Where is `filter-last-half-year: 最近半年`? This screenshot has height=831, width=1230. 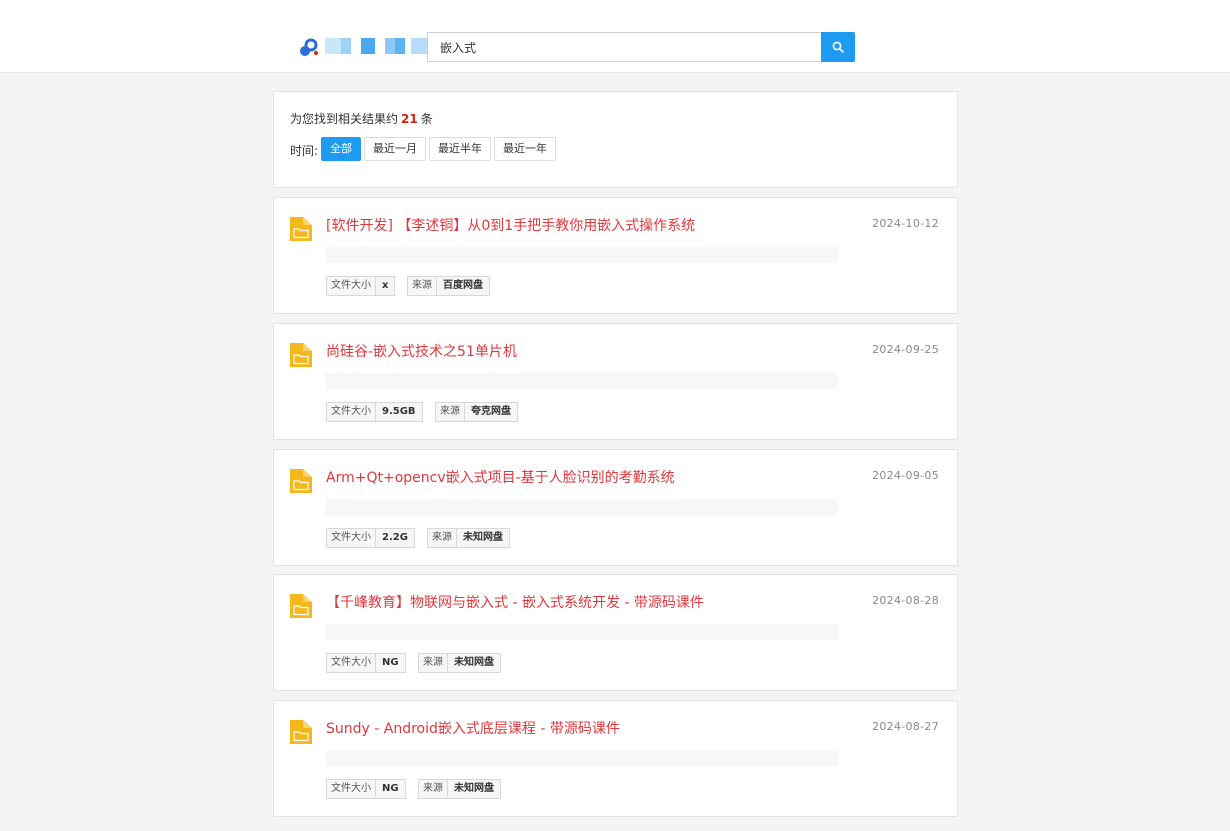 filter-last-half-year: 最近半年 is located at coordinates (460, 149).